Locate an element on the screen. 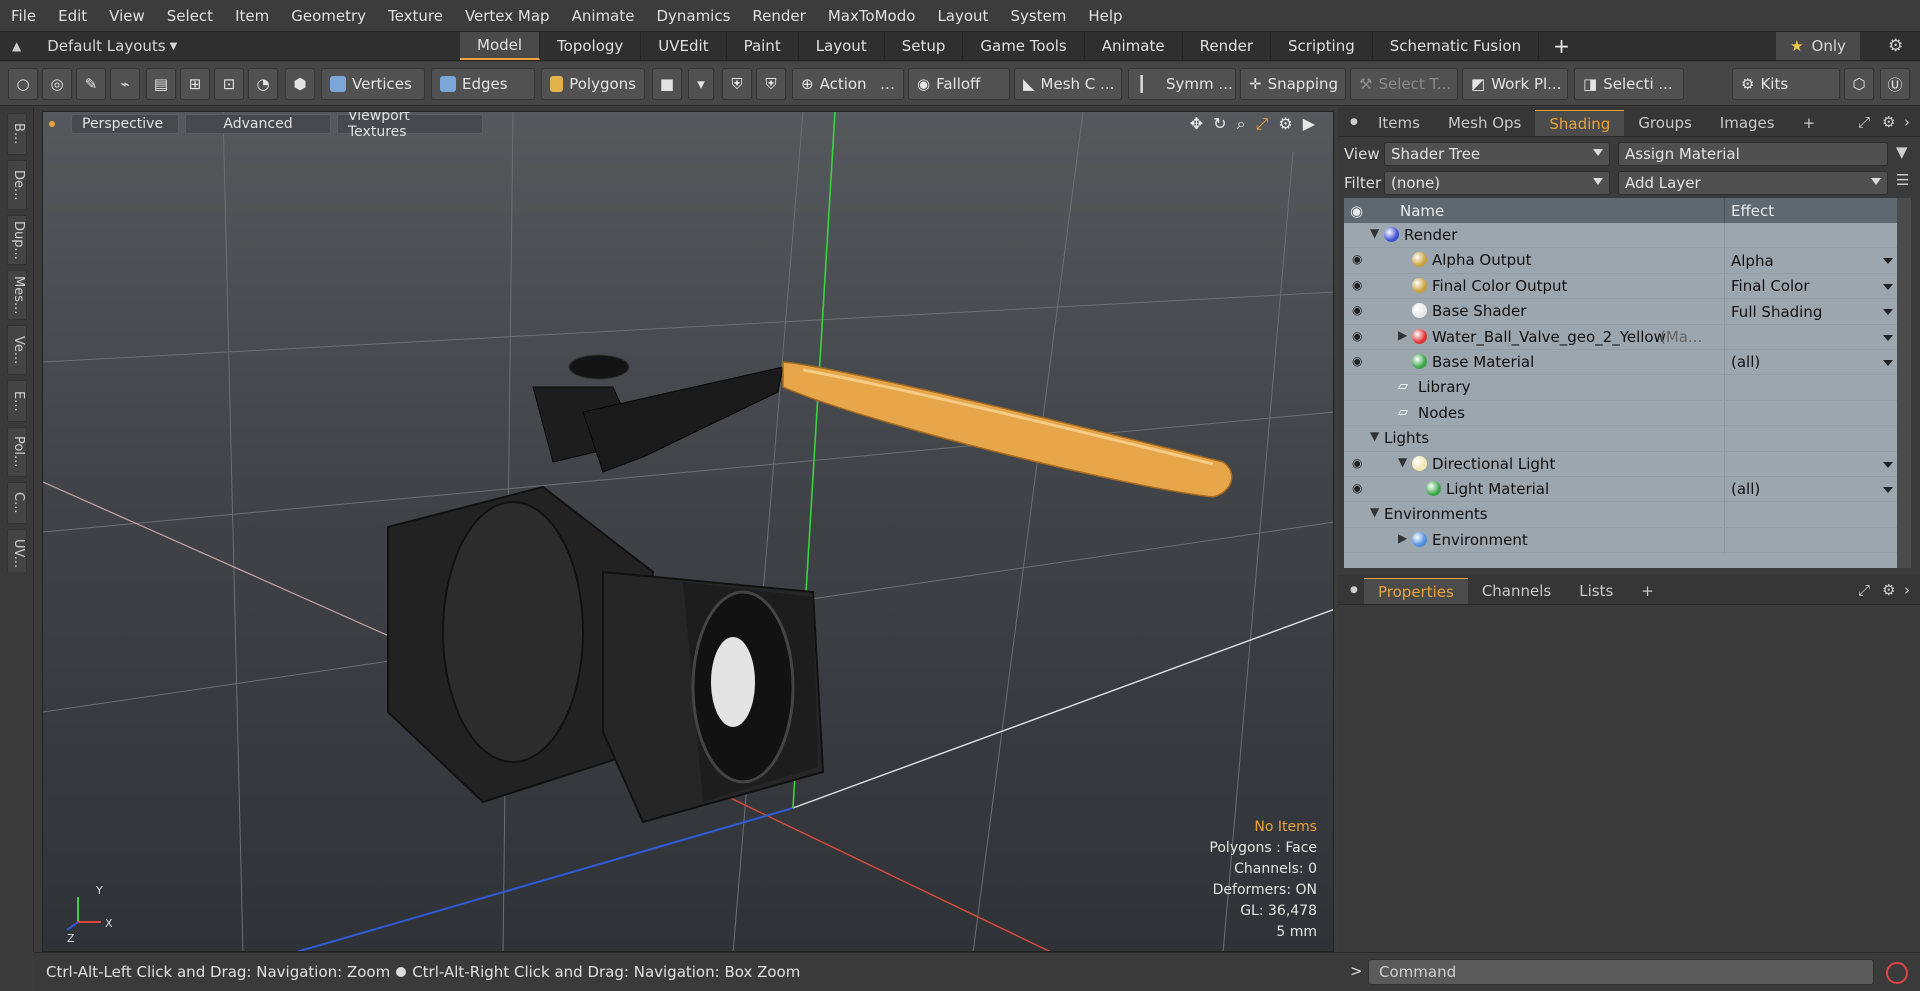 The height and width of the screenshot is (991, 1920). move-icon: ✥ is located at coordinates (1196, 124).